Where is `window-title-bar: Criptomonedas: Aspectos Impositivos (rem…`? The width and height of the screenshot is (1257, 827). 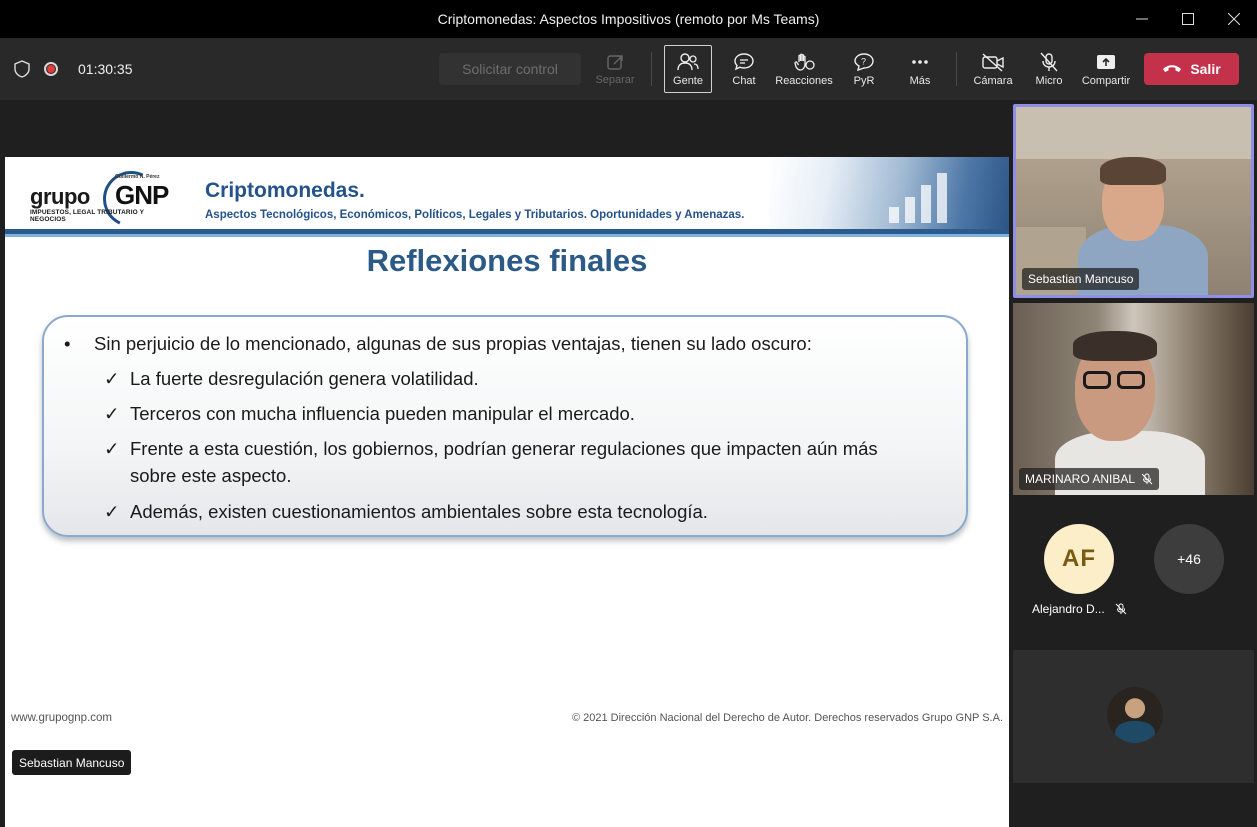
window-title-bar: Criptomonedas: Aspectos Impositivos (rem… is located at coordinates (628, 19).